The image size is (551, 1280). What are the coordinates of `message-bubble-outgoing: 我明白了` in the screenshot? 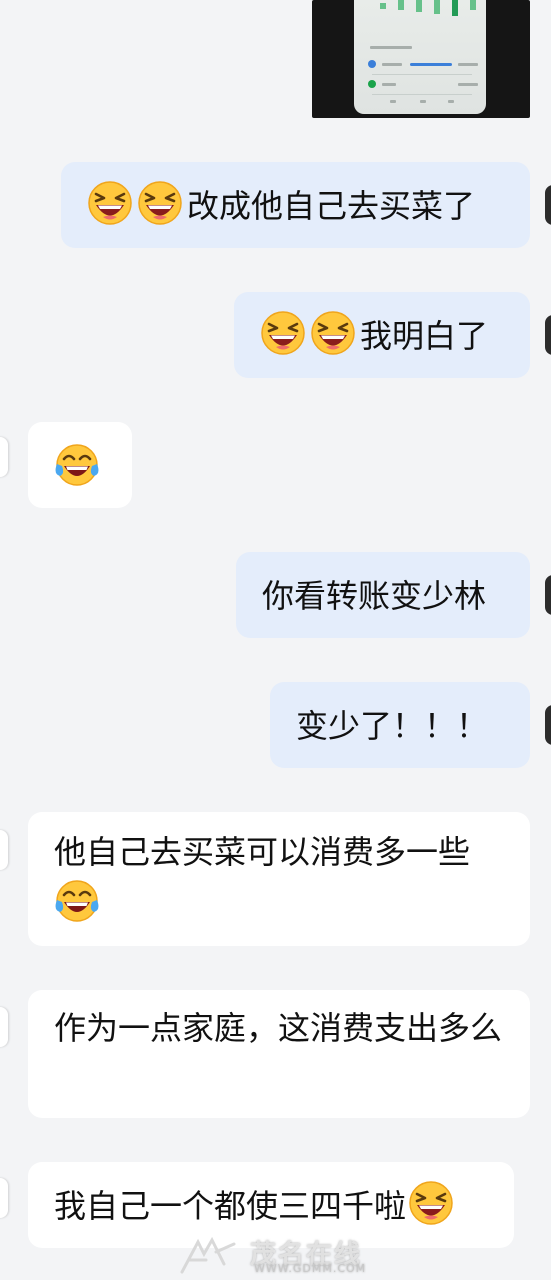 It's located at (382, 335).